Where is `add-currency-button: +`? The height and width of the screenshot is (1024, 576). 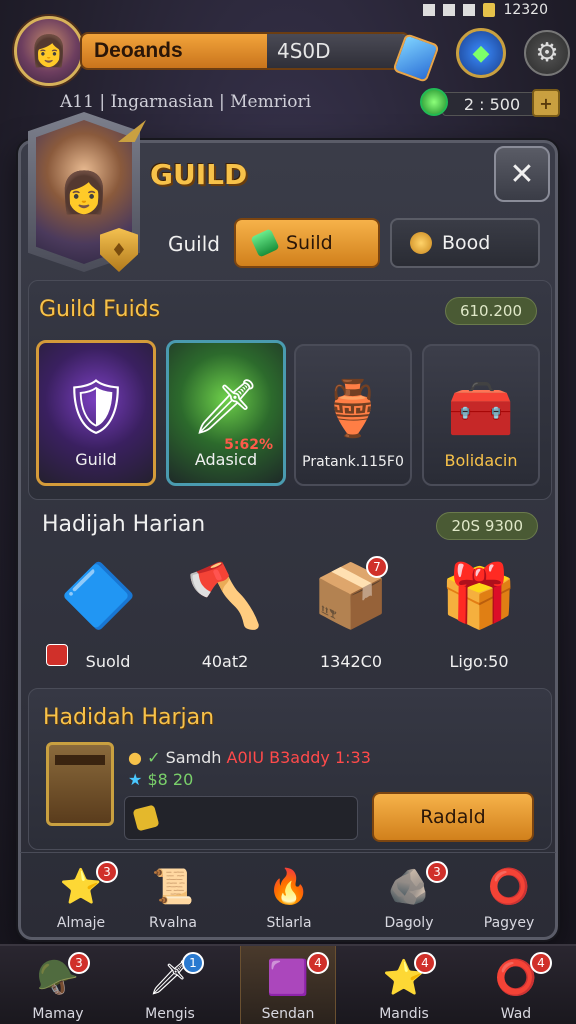 add-currency-button: + is located at coordinates (546, 103).